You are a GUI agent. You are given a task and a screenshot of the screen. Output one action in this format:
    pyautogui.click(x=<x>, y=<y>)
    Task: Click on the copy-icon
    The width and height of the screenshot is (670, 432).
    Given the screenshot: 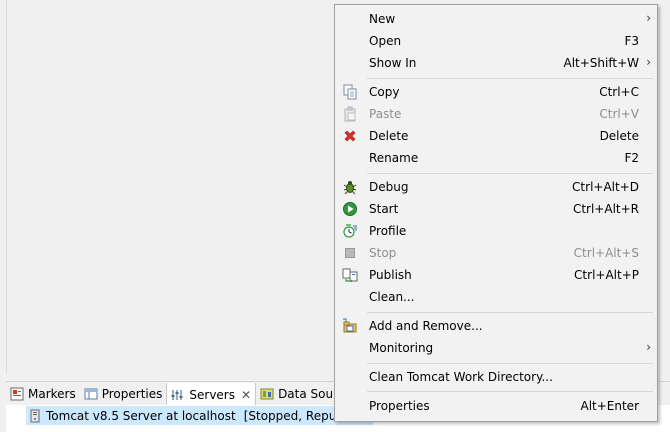 What is the action you would take?
    pyautogui.click(x=350, y=92)
    